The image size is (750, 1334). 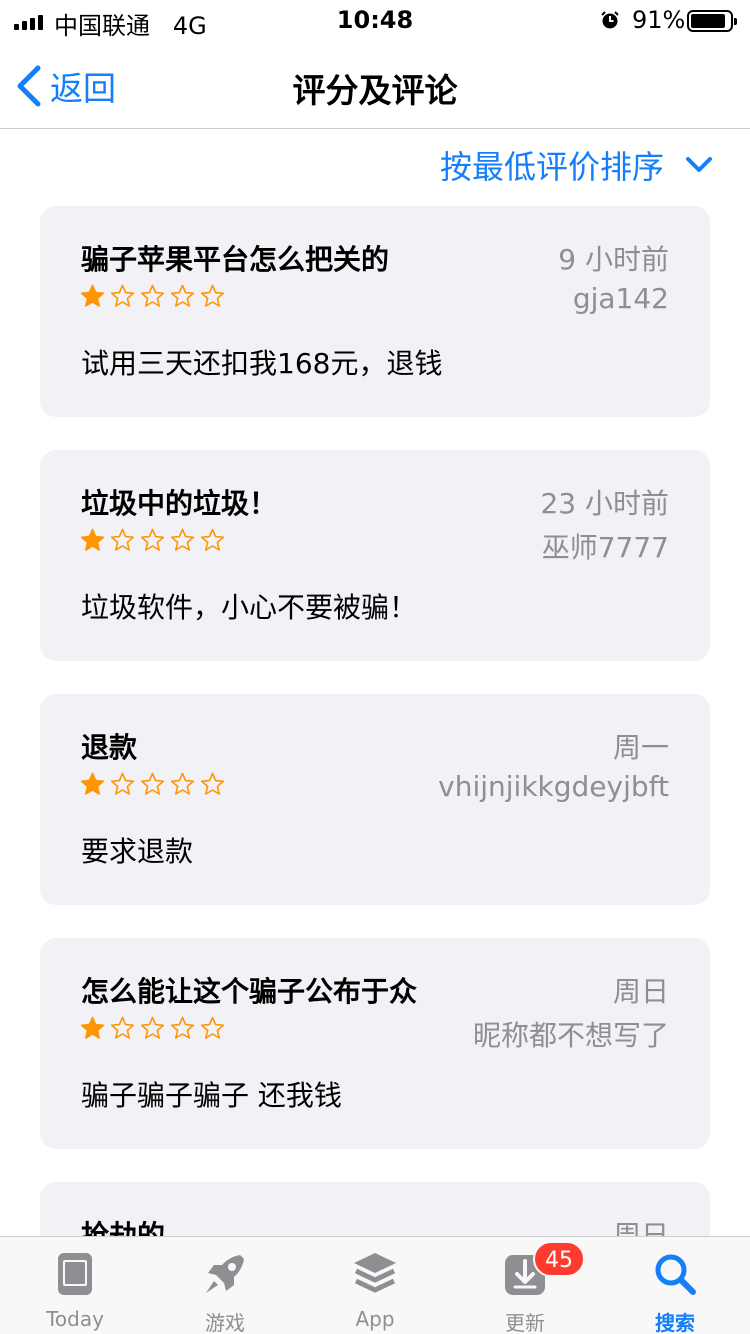 What do you see at coordinates (211, 1095) in the screenshot?
I see `review-body: 骗子骗子骗子 还我钱` at bounding box center [211, 1095].